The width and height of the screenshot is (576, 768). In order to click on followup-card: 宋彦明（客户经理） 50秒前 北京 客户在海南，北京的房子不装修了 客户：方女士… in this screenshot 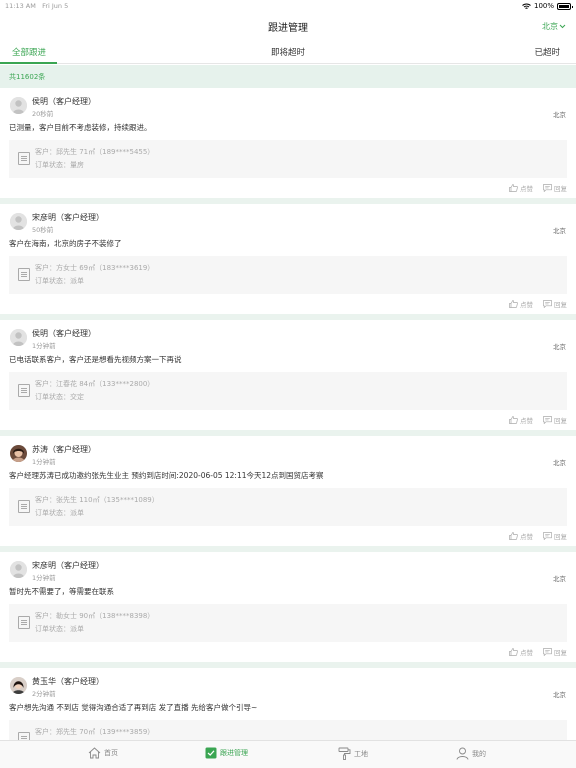, I will do `click(288, 259)`.